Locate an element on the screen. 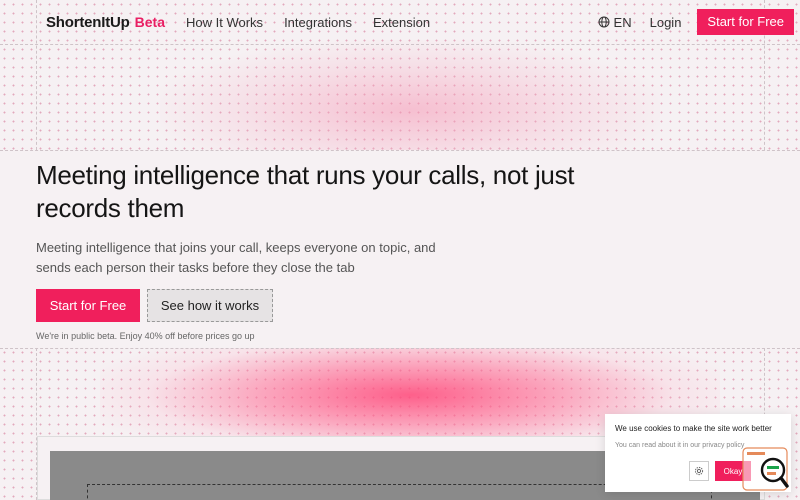  floating-search-button is located at coordinates (765, 469).